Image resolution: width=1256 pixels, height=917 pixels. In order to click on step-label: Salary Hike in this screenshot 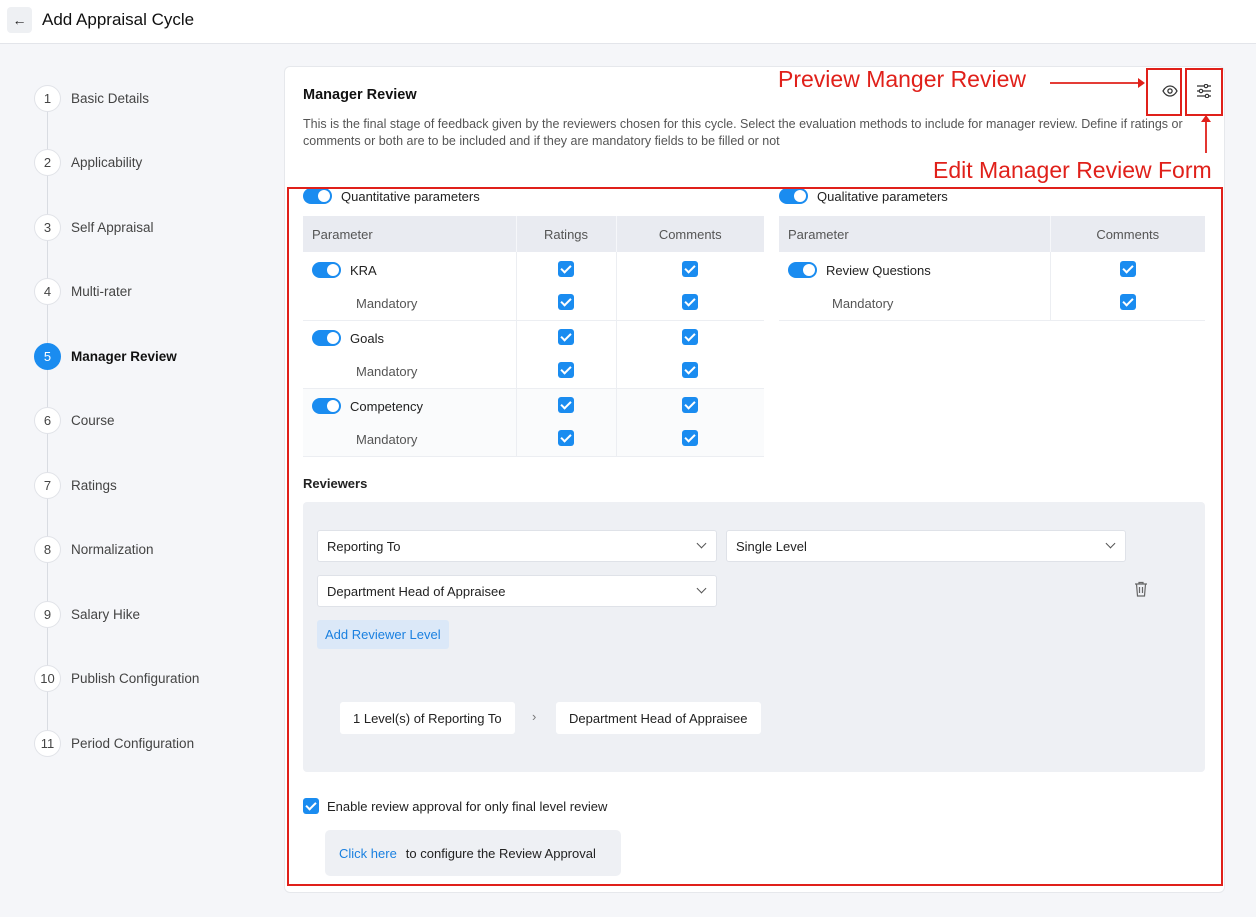, I will do `click(106, 614)`.